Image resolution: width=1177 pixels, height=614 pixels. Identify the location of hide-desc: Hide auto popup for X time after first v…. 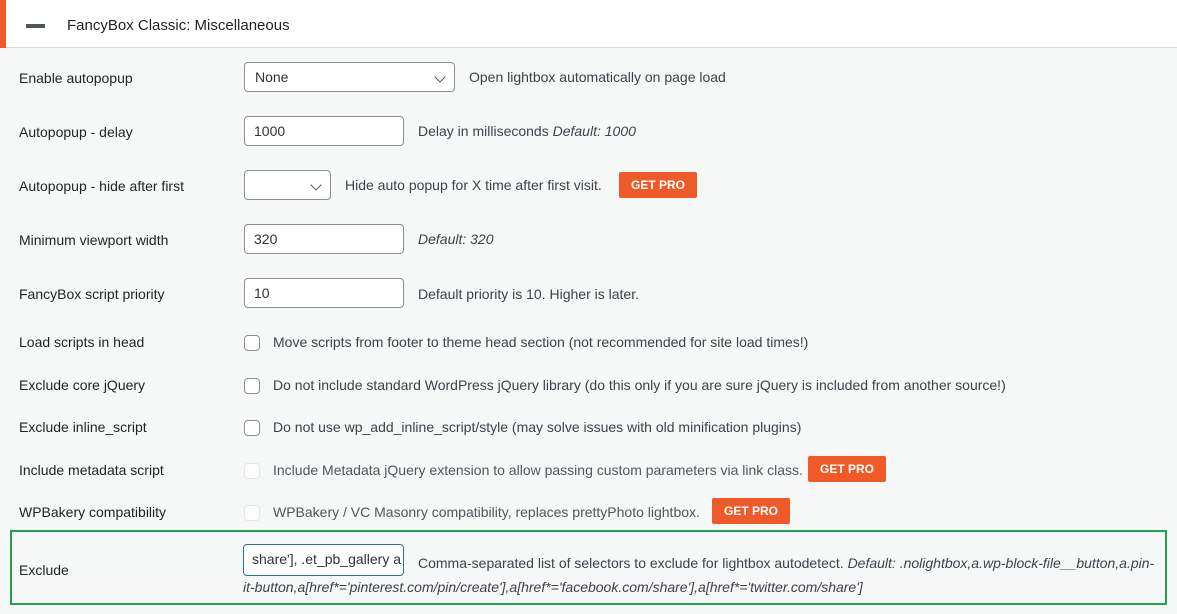
(473, 185).